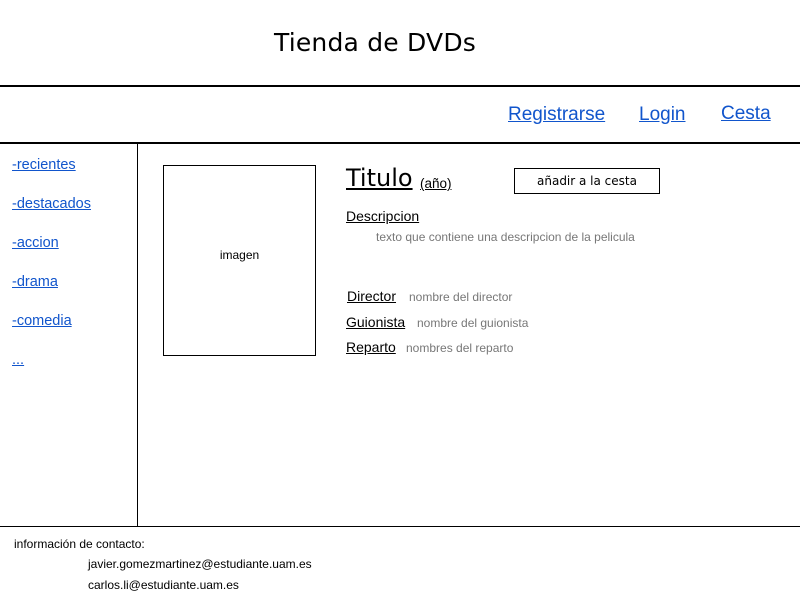 The height and width of the screenshot is (600, 800). What do you see at coordinates (556, 115) in the screenshot?
I see `register-link: Registrarse` at bounding box center [556, 115].